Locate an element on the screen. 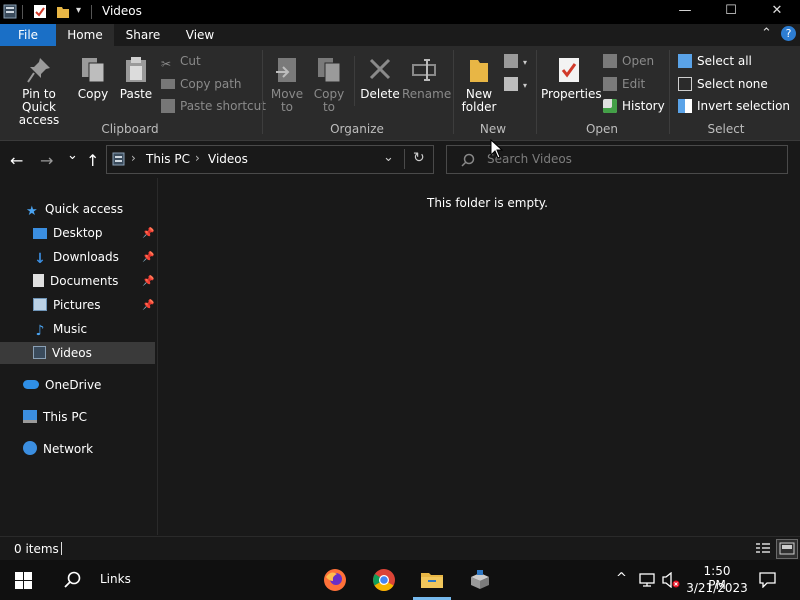 Image resolution: width=800 pixels, height=600 pixels. breadcrumb-this-pc: This PC is located at coordinates (168, 159).